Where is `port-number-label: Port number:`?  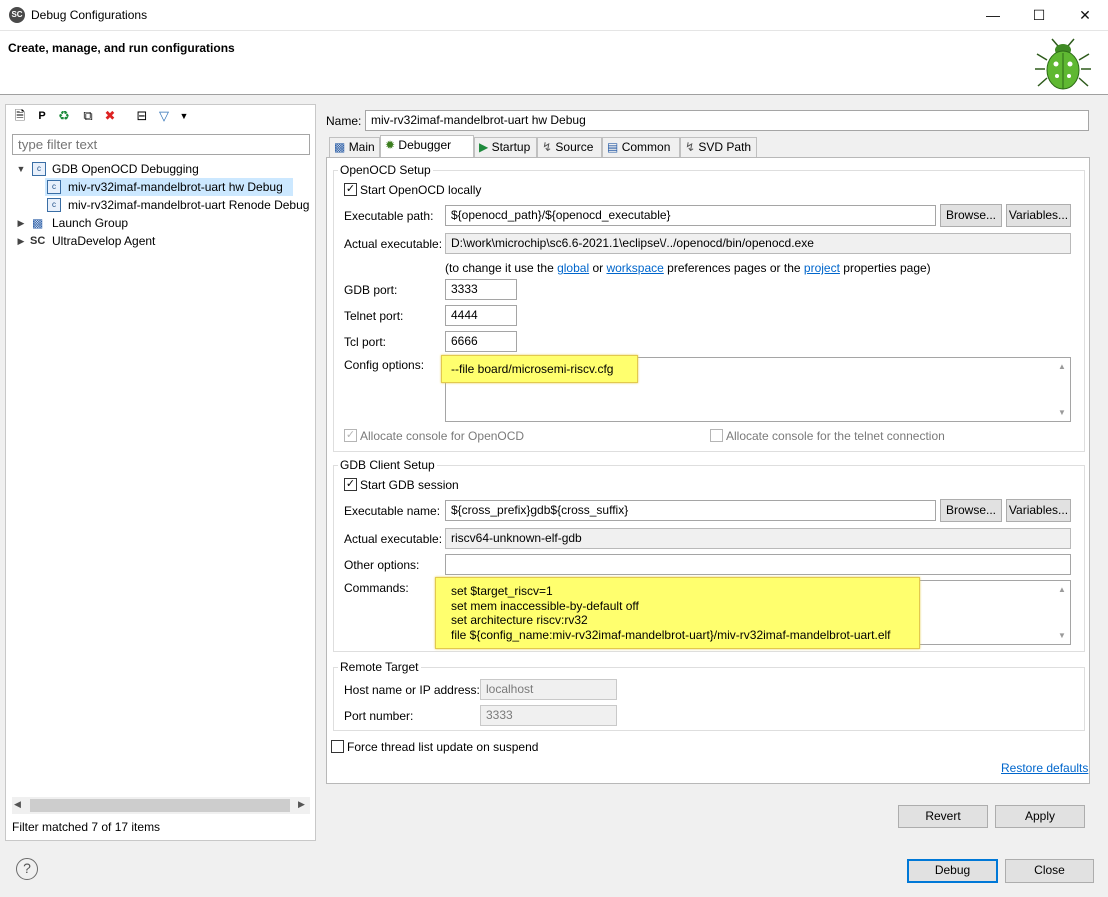 port-number-label: Port number: is located at coordinates (379, 716).